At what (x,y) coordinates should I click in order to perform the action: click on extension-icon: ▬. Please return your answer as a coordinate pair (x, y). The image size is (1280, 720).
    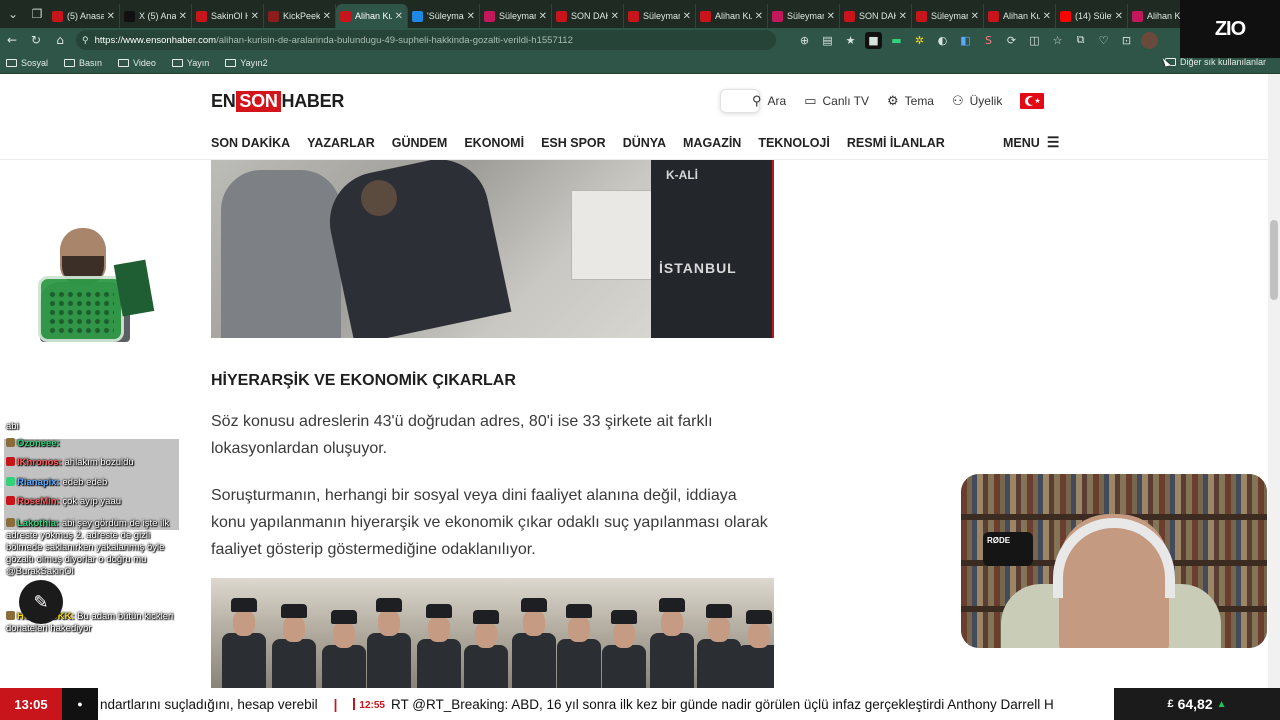
    Looking at the image, I should click on (896, 40).